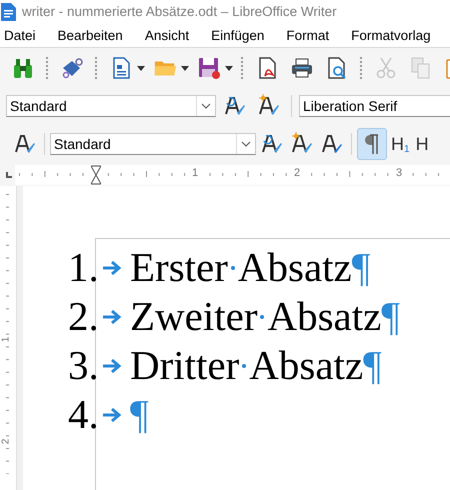  Describe the element at coordinates (72, 68) in the screenshot. I see `stamp-icon` at that location.